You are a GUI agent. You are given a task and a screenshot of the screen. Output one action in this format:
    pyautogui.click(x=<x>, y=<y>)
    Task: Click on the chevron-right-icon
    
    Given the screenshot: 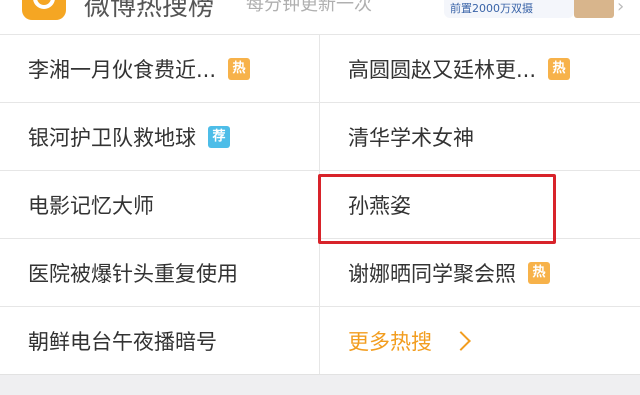 What is the action you would take?
    pyautogui.click(x=461, y=341)
    